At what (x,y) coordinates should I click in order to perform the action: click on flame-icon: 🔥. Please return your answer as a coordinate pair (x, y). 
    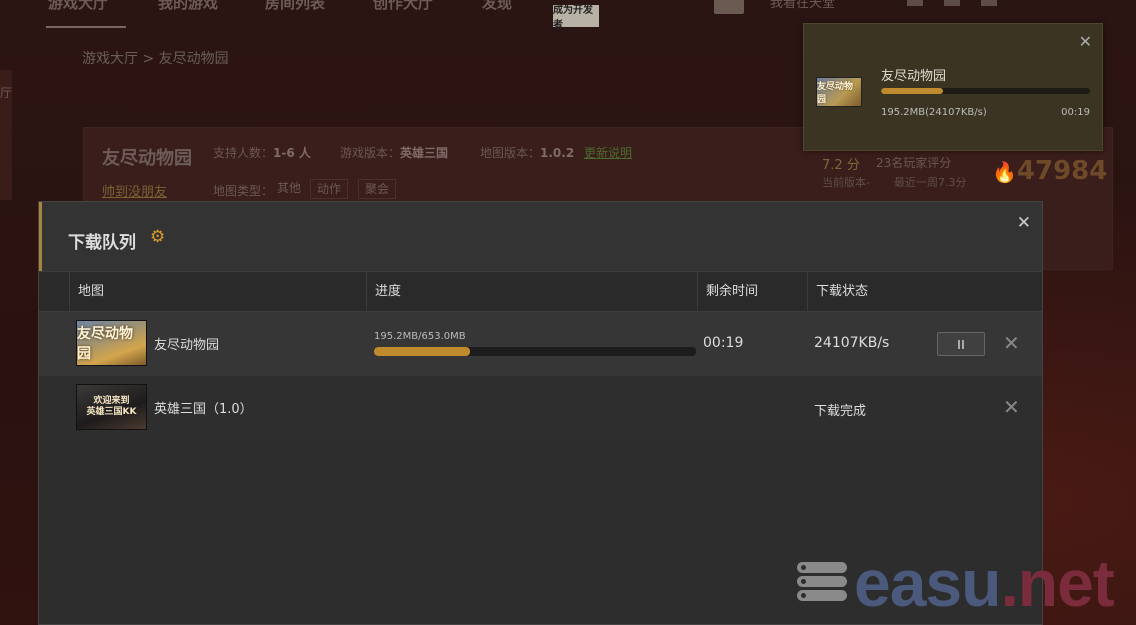
    Looking at the image, I should click on (1004, 172).